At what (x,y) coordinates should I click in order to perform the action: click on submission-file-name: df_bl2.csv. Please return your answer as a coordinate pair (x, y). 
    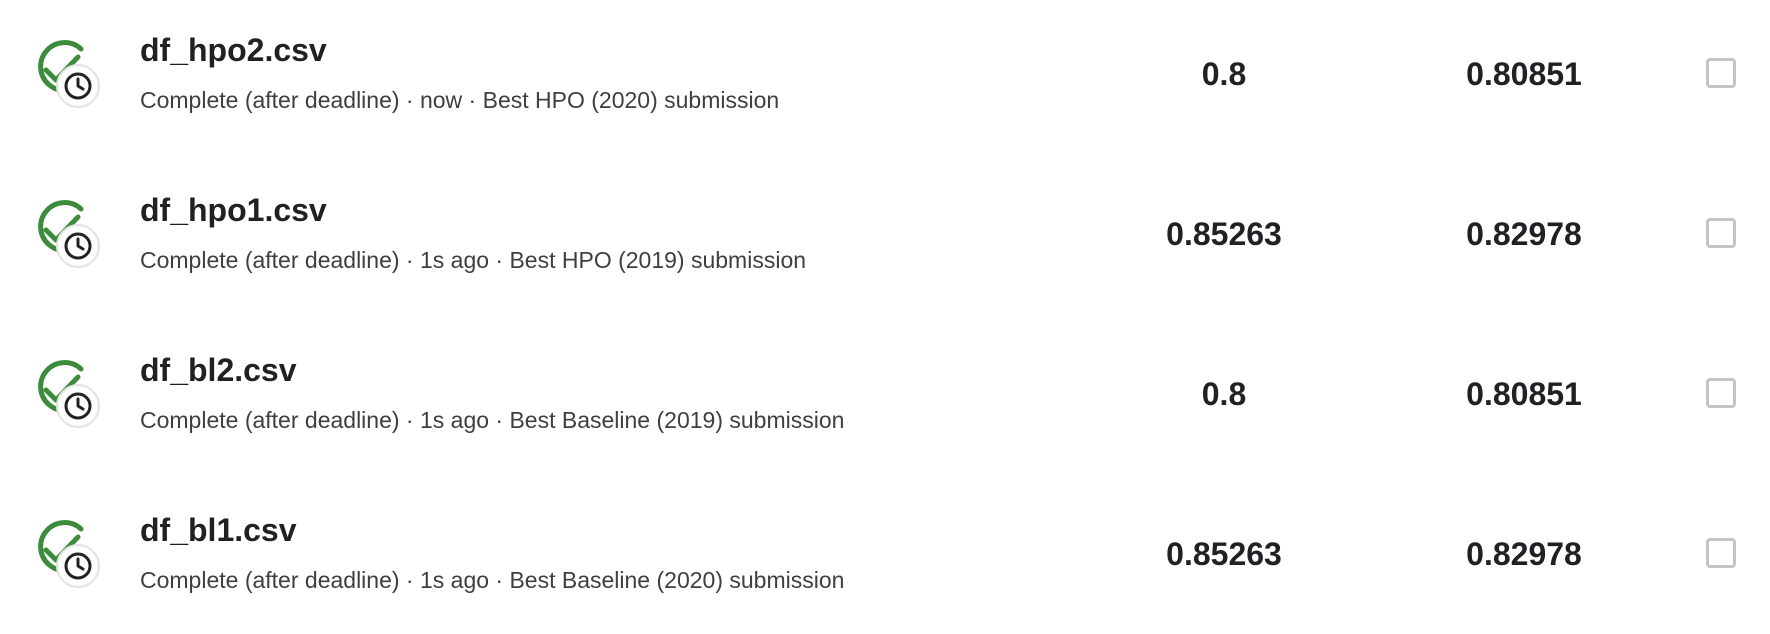
    Looking at the image, I should click on (218, 370).